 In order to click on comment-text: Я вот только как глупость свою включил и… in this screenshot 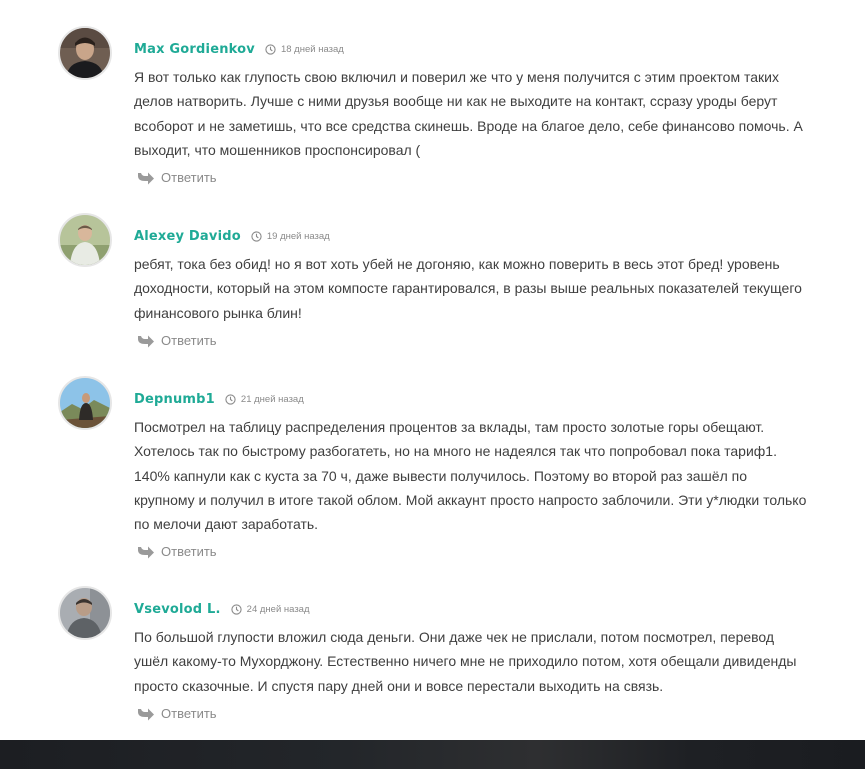, I will do `click(468, 113)`.